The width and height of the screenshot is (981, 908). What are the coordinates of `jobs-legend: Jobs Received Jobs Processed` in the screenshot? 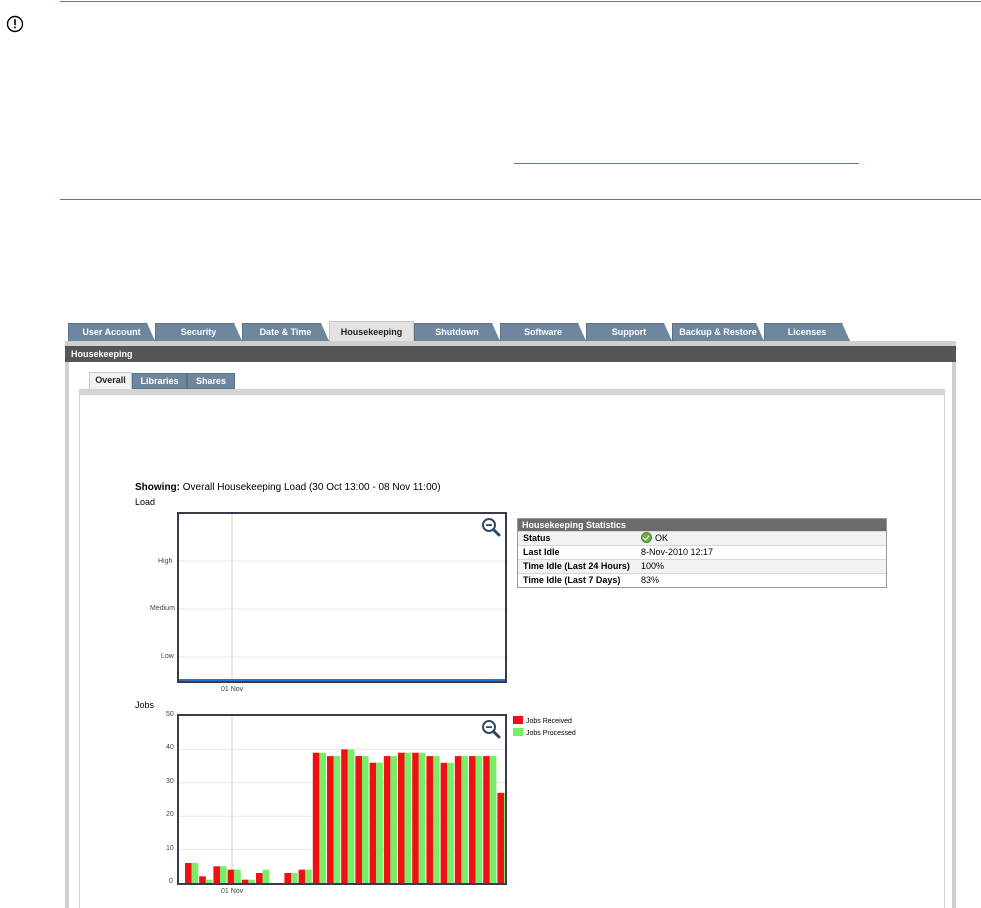 It's located at (544, 728).